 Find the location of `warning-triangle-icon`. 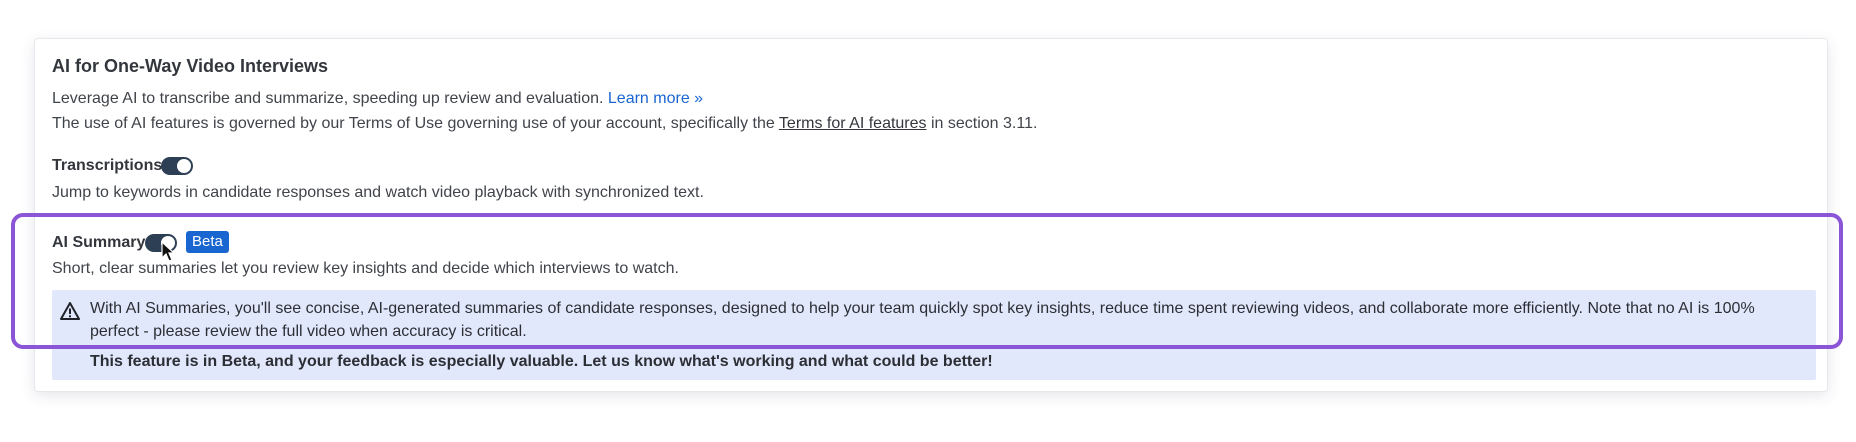

warning-triangle-icon is located at coordinates (70, 311).